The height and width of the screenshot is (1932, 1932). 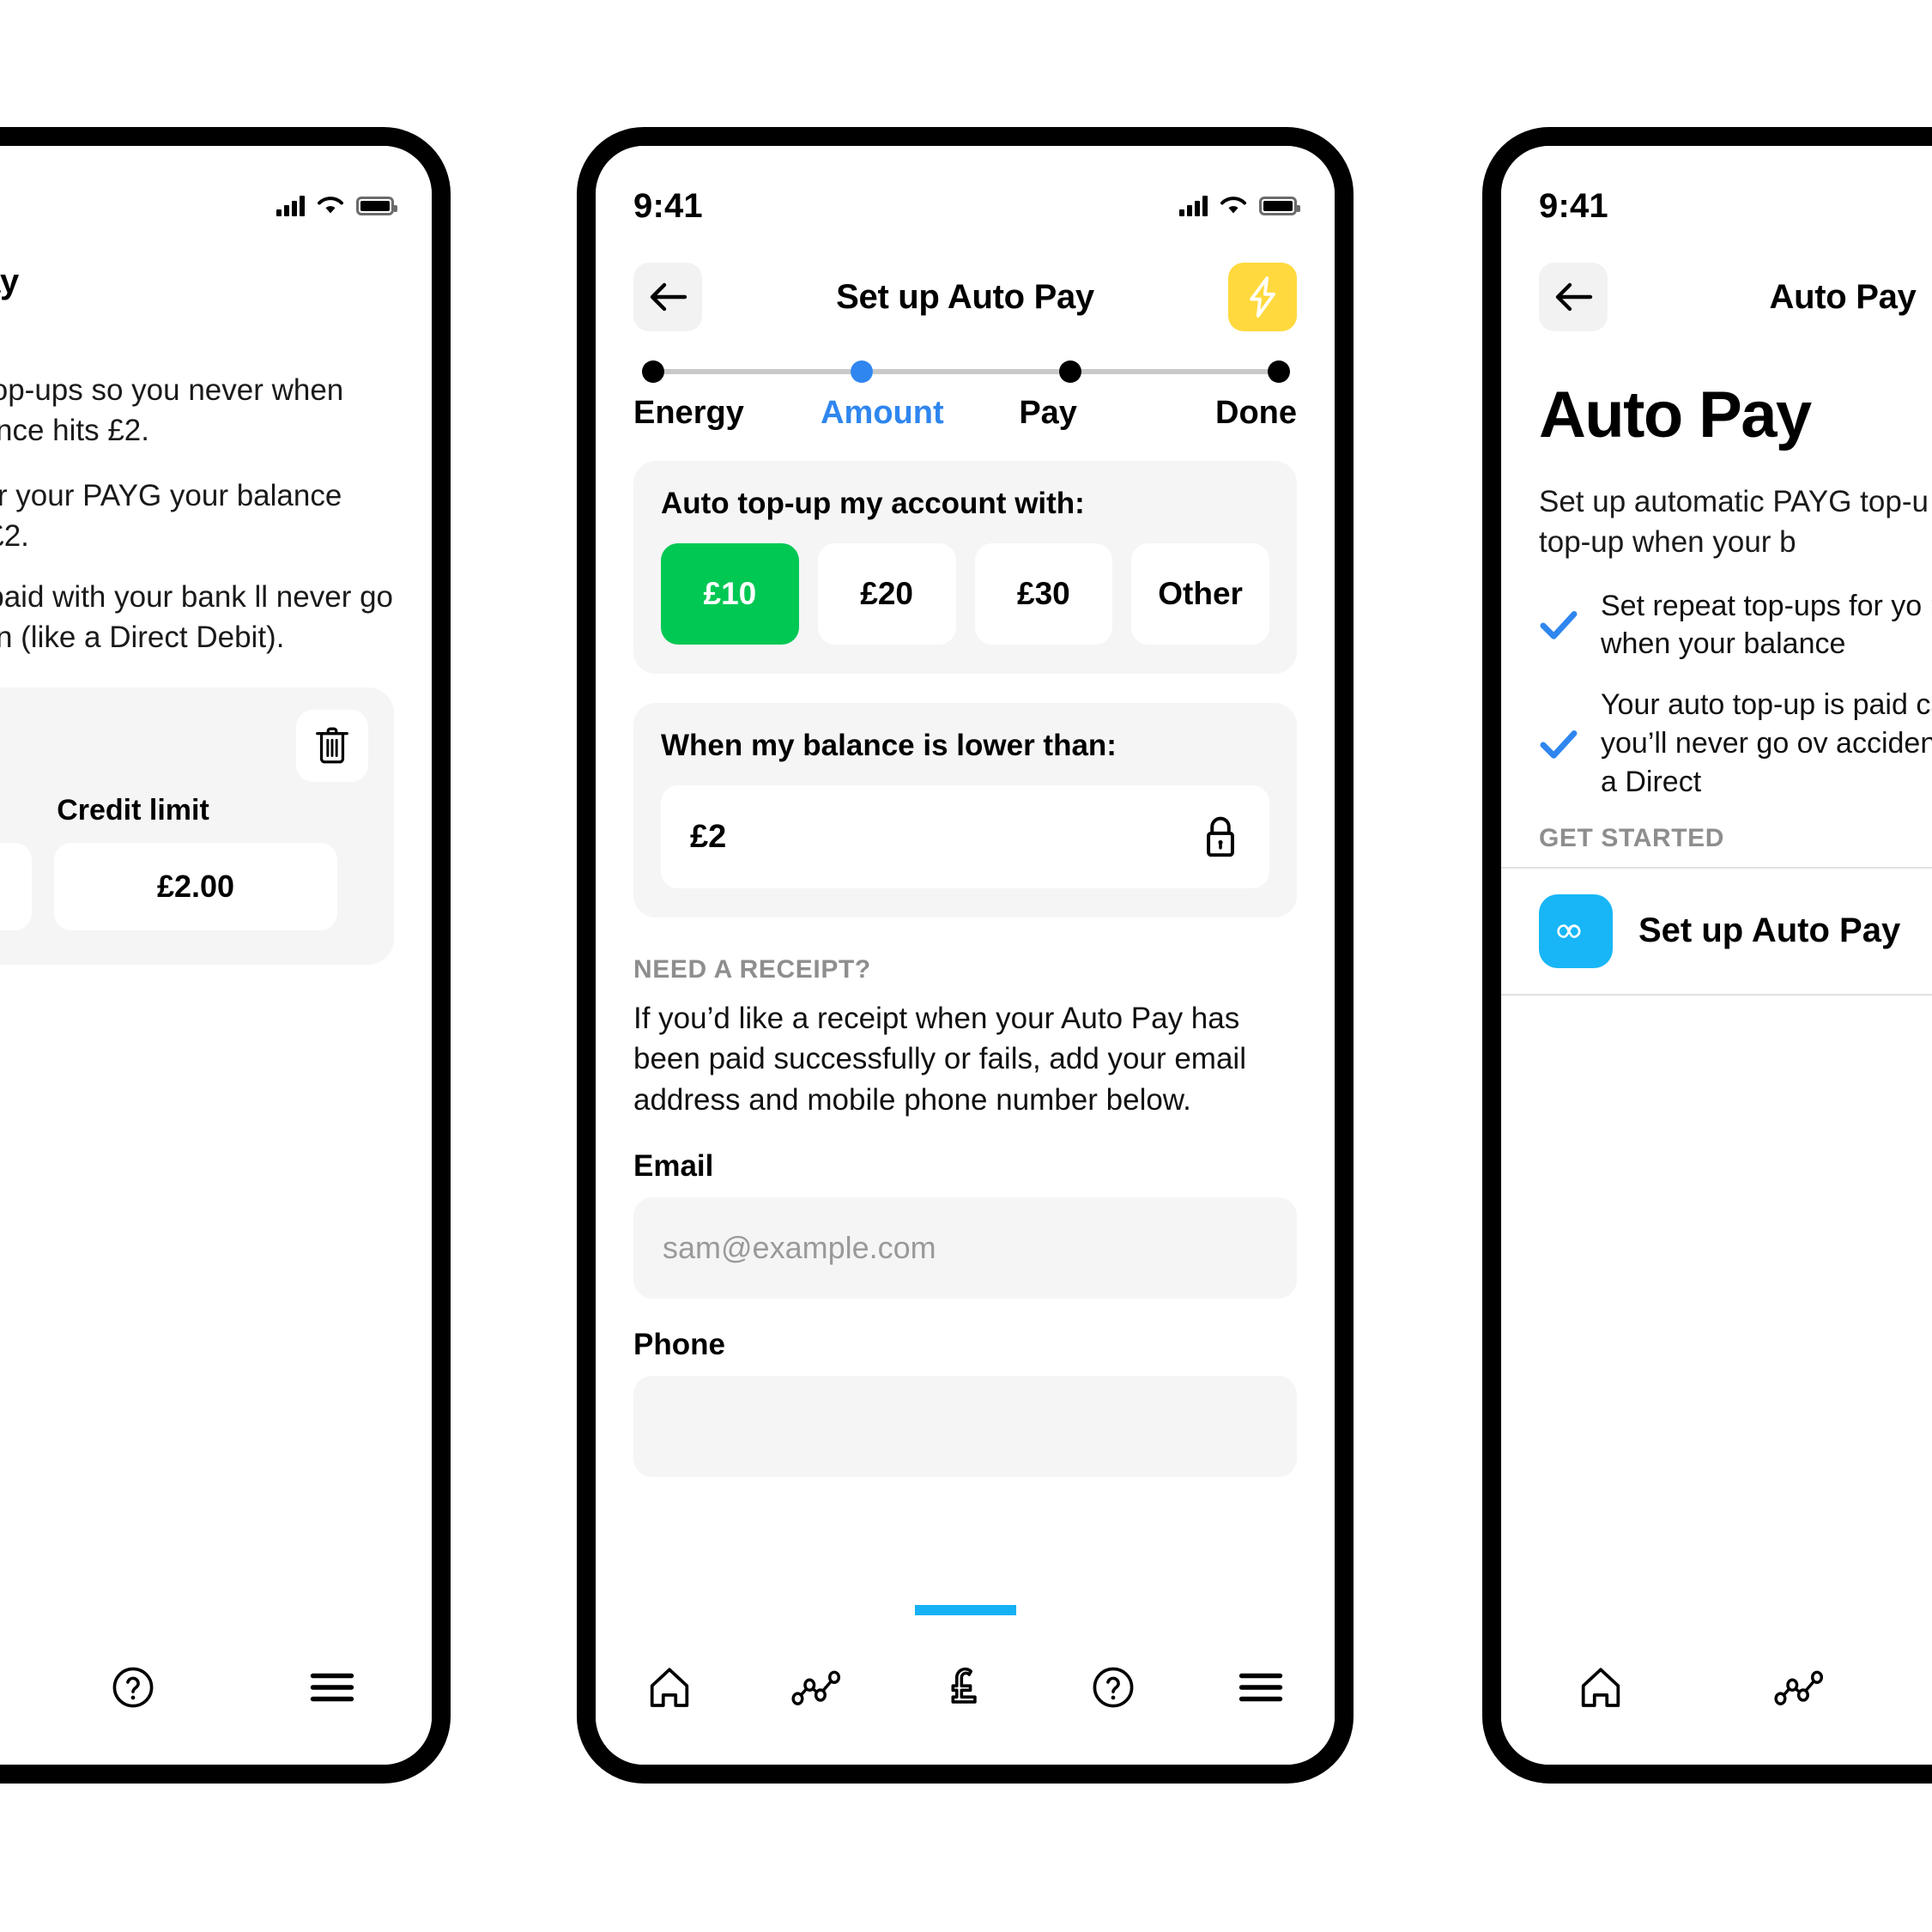 What do you see at coordinates (679, 1344) in the screenshot?
I see `phone-label: Phone` at bounding box center [679, 1344].